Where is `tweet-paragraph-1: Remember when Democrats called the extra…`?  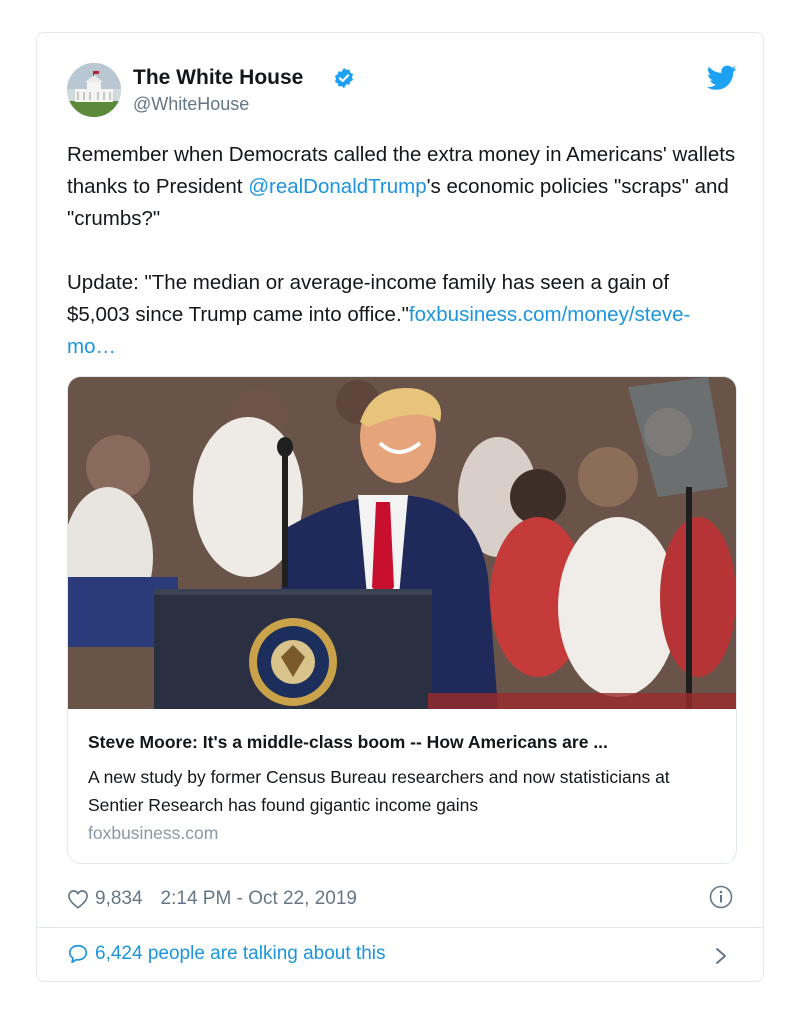
tweet-paragraph-1: Remember when Democrats called the extra… is located at coordinates (402, 187).